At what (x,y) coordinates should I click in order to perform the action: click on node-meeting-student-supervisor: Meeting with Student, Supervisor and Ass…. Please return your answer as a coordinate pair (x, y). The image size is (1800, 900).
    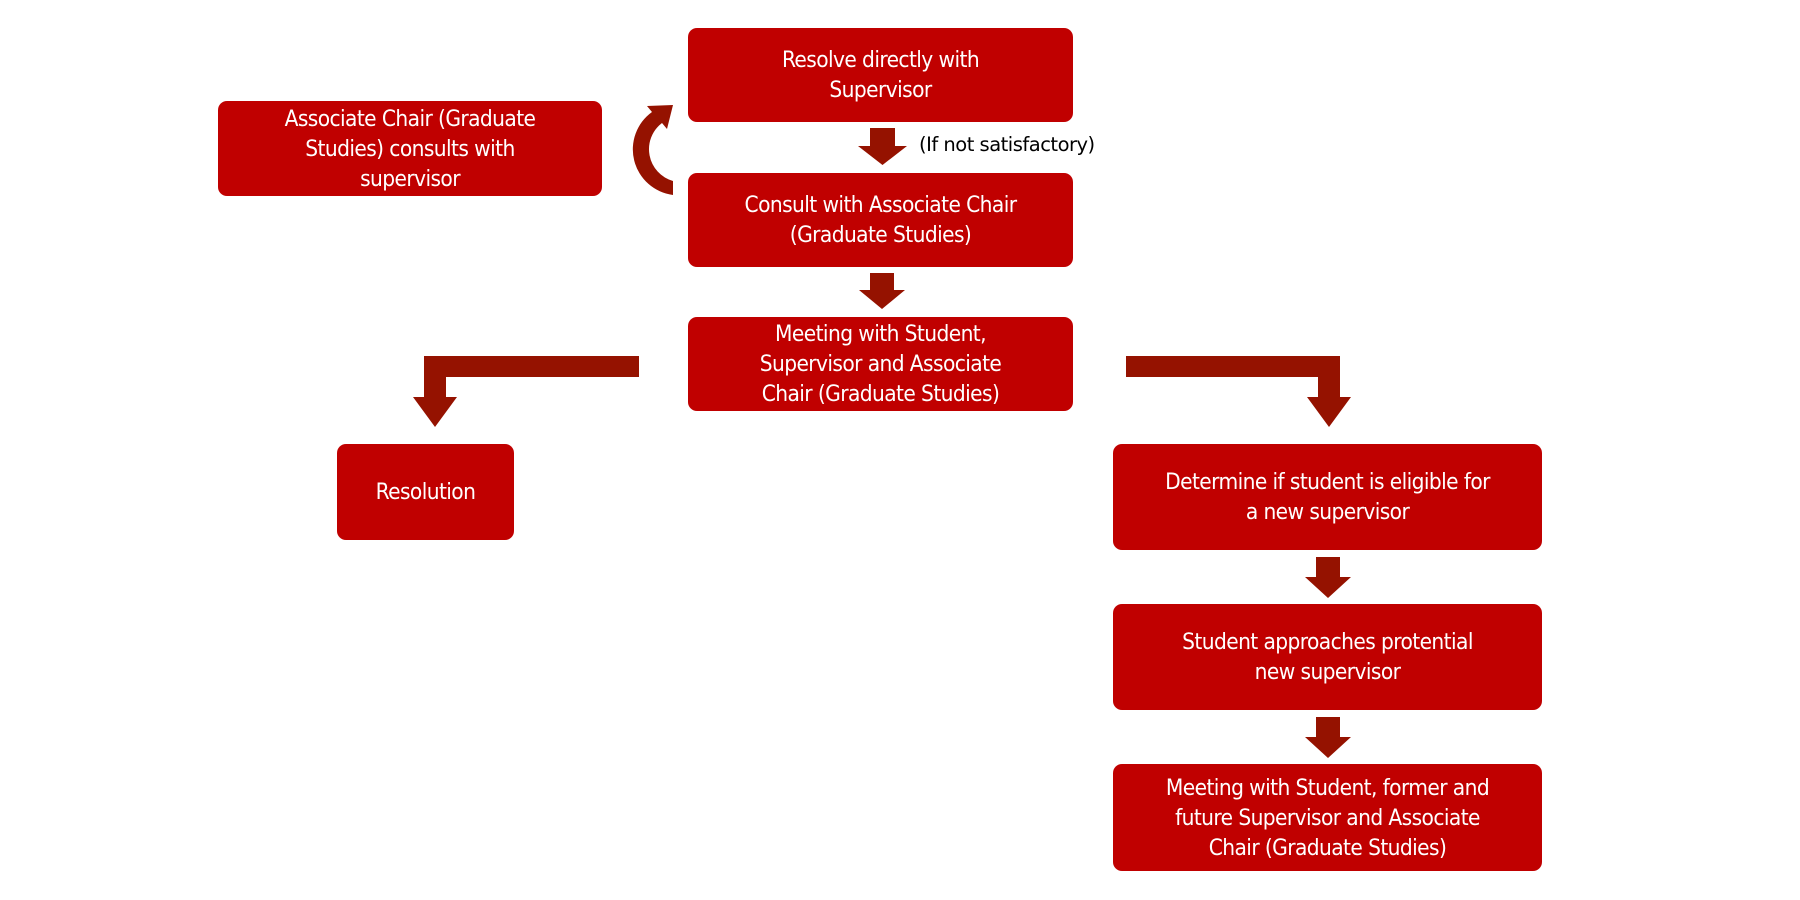
    Looking at the image, I should click on (880, 364).